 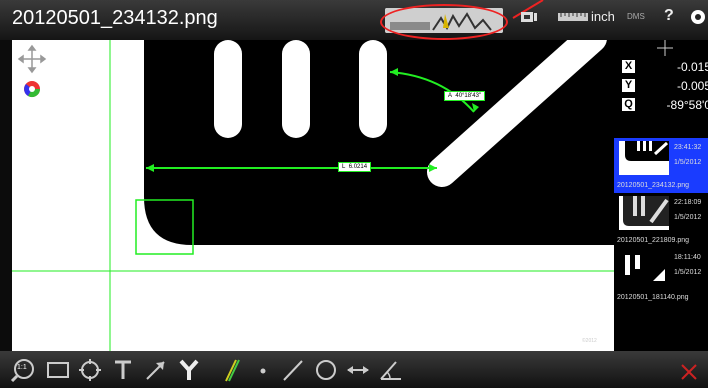 What do you see at coordinates (687, 105) in the screenshot?
I see `q-value: -89°58'0` at bounding box center [687, 105].